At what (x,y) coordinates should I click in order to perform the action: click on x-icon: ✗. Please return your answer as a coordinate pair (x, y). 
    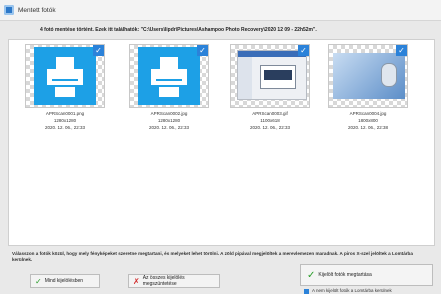
    Looking at the image, I should click on (136, 281).